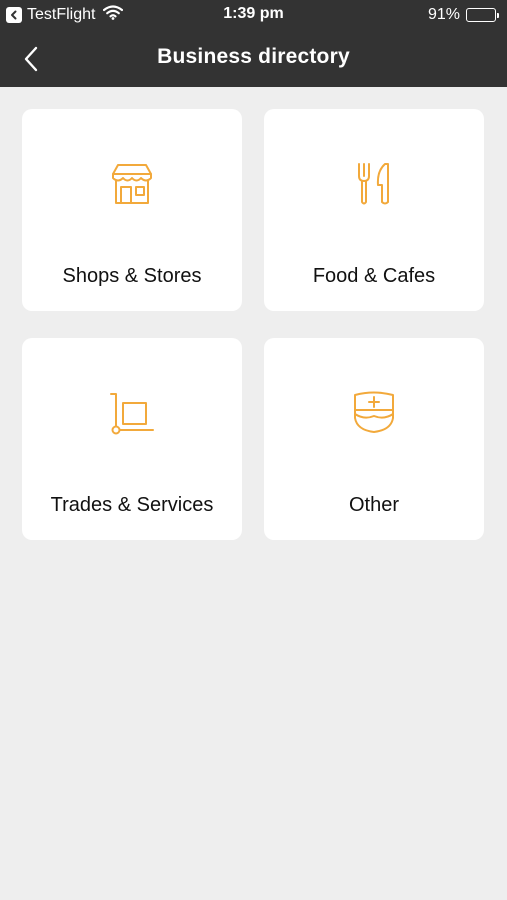  Describe the element at coordinates (132, 184) in the screenshot. I see `storefront-icon` at that location.